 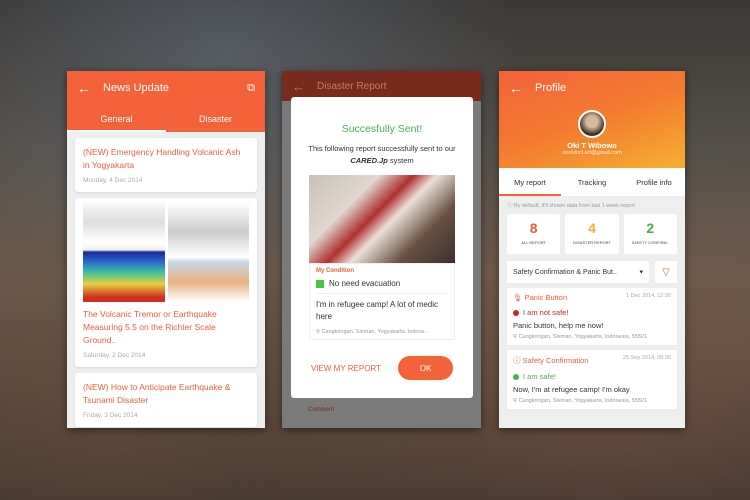 I want to click on type: Safety Confirmation, so click(x=555, y=360).